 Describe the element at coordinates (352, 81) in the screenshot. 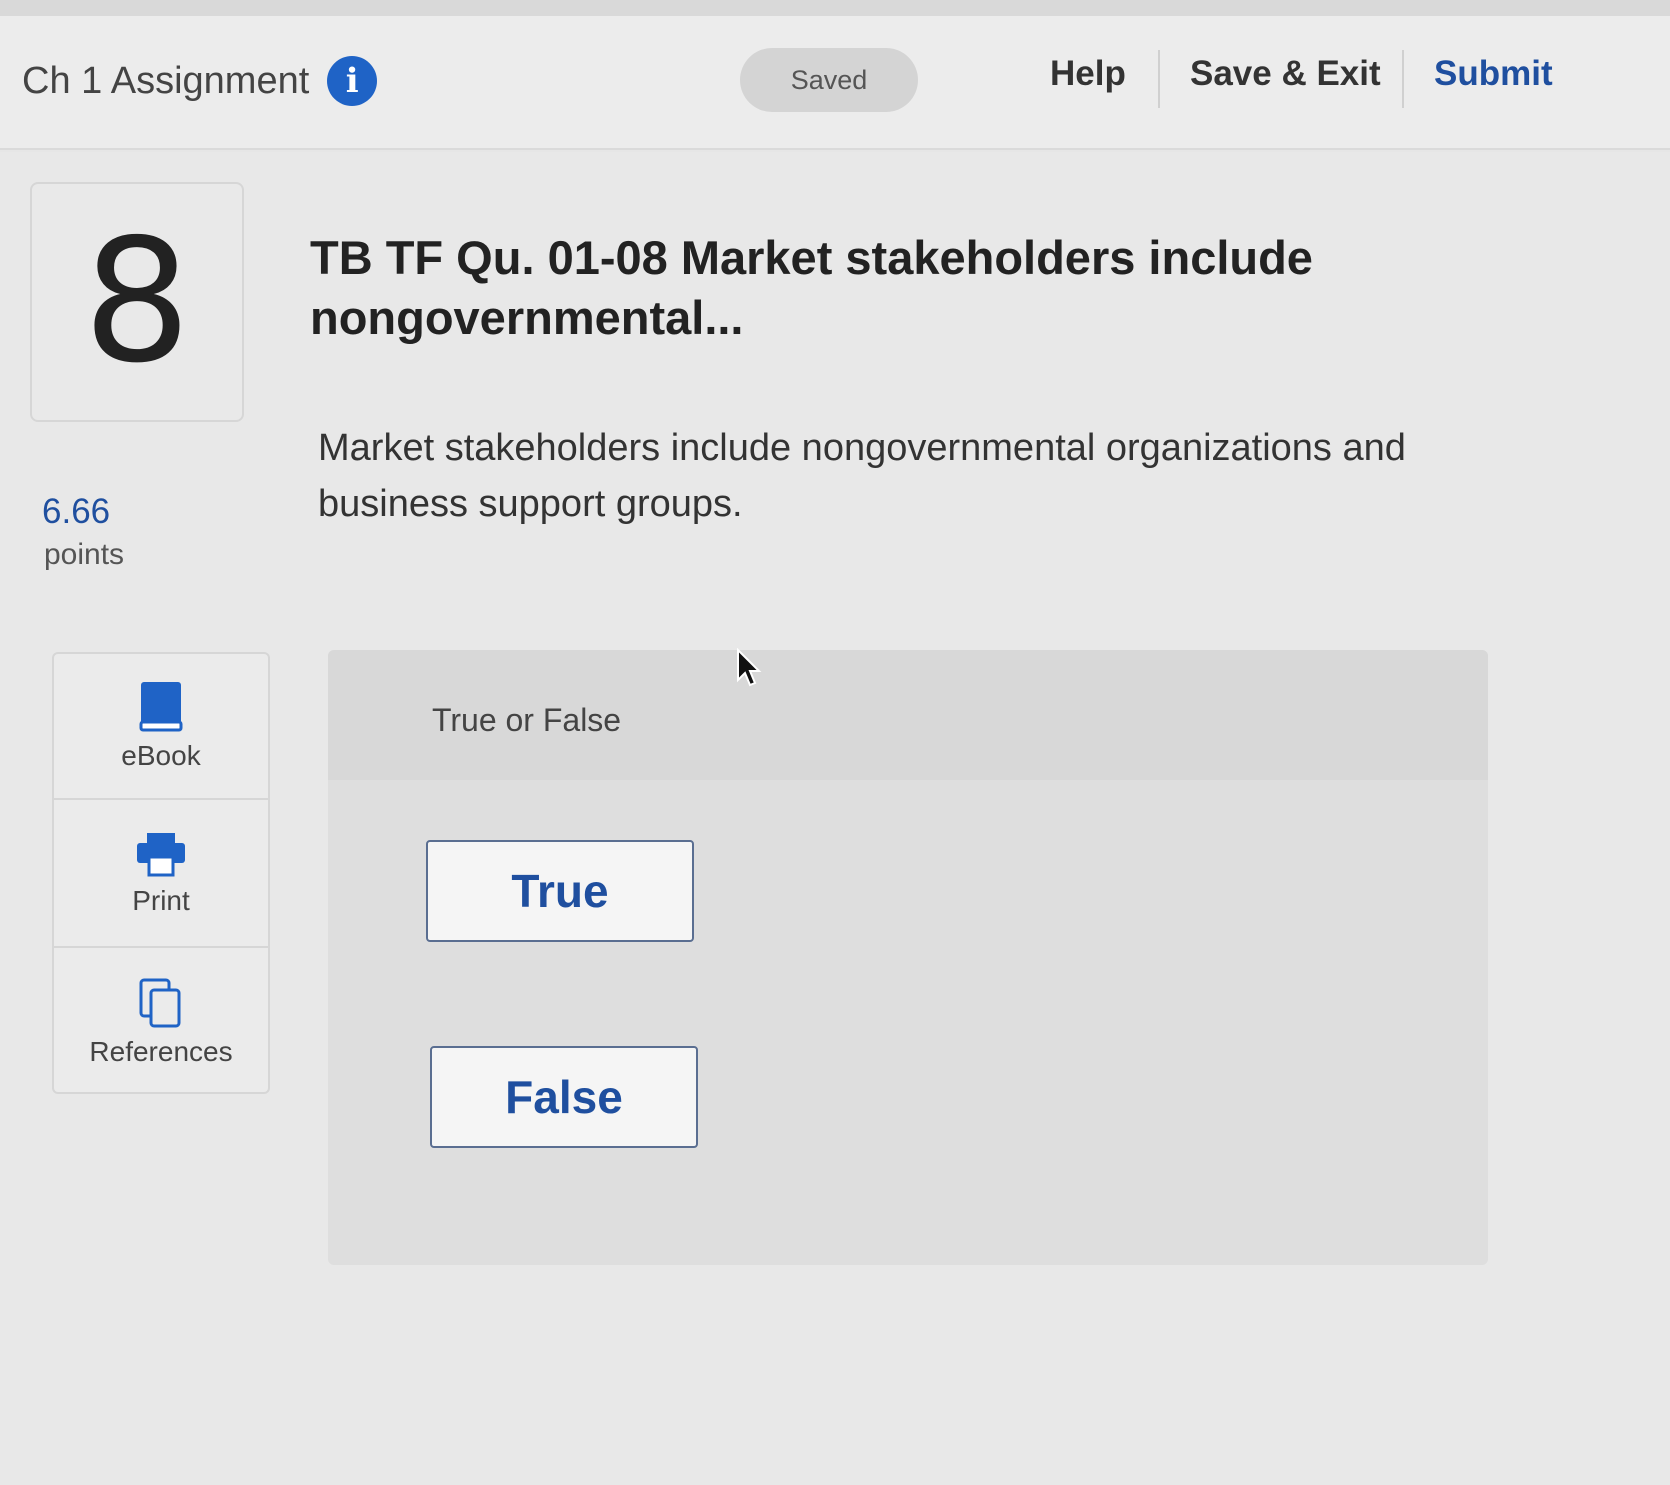

I see `info-icon: i` at that location.